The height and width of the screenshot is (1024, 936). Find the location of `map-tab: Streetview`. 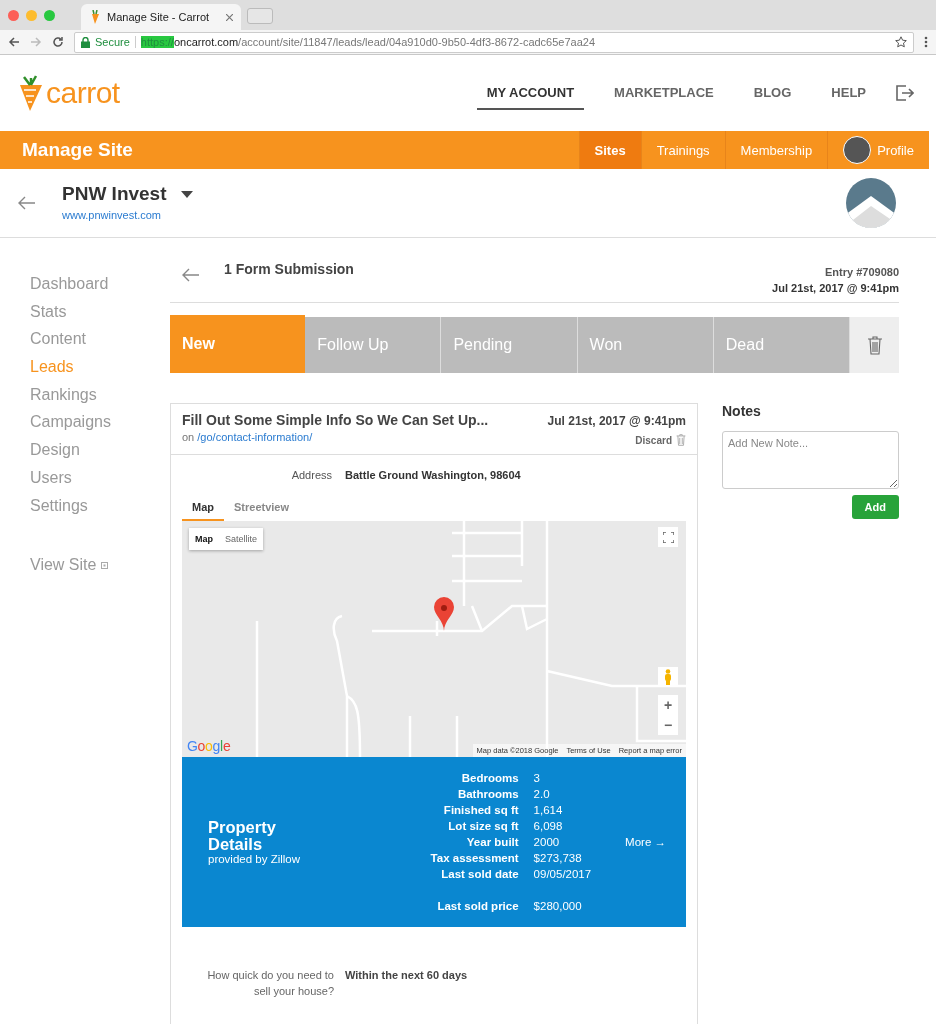

map-tab: Streetview is located at coordinates (262, 509).